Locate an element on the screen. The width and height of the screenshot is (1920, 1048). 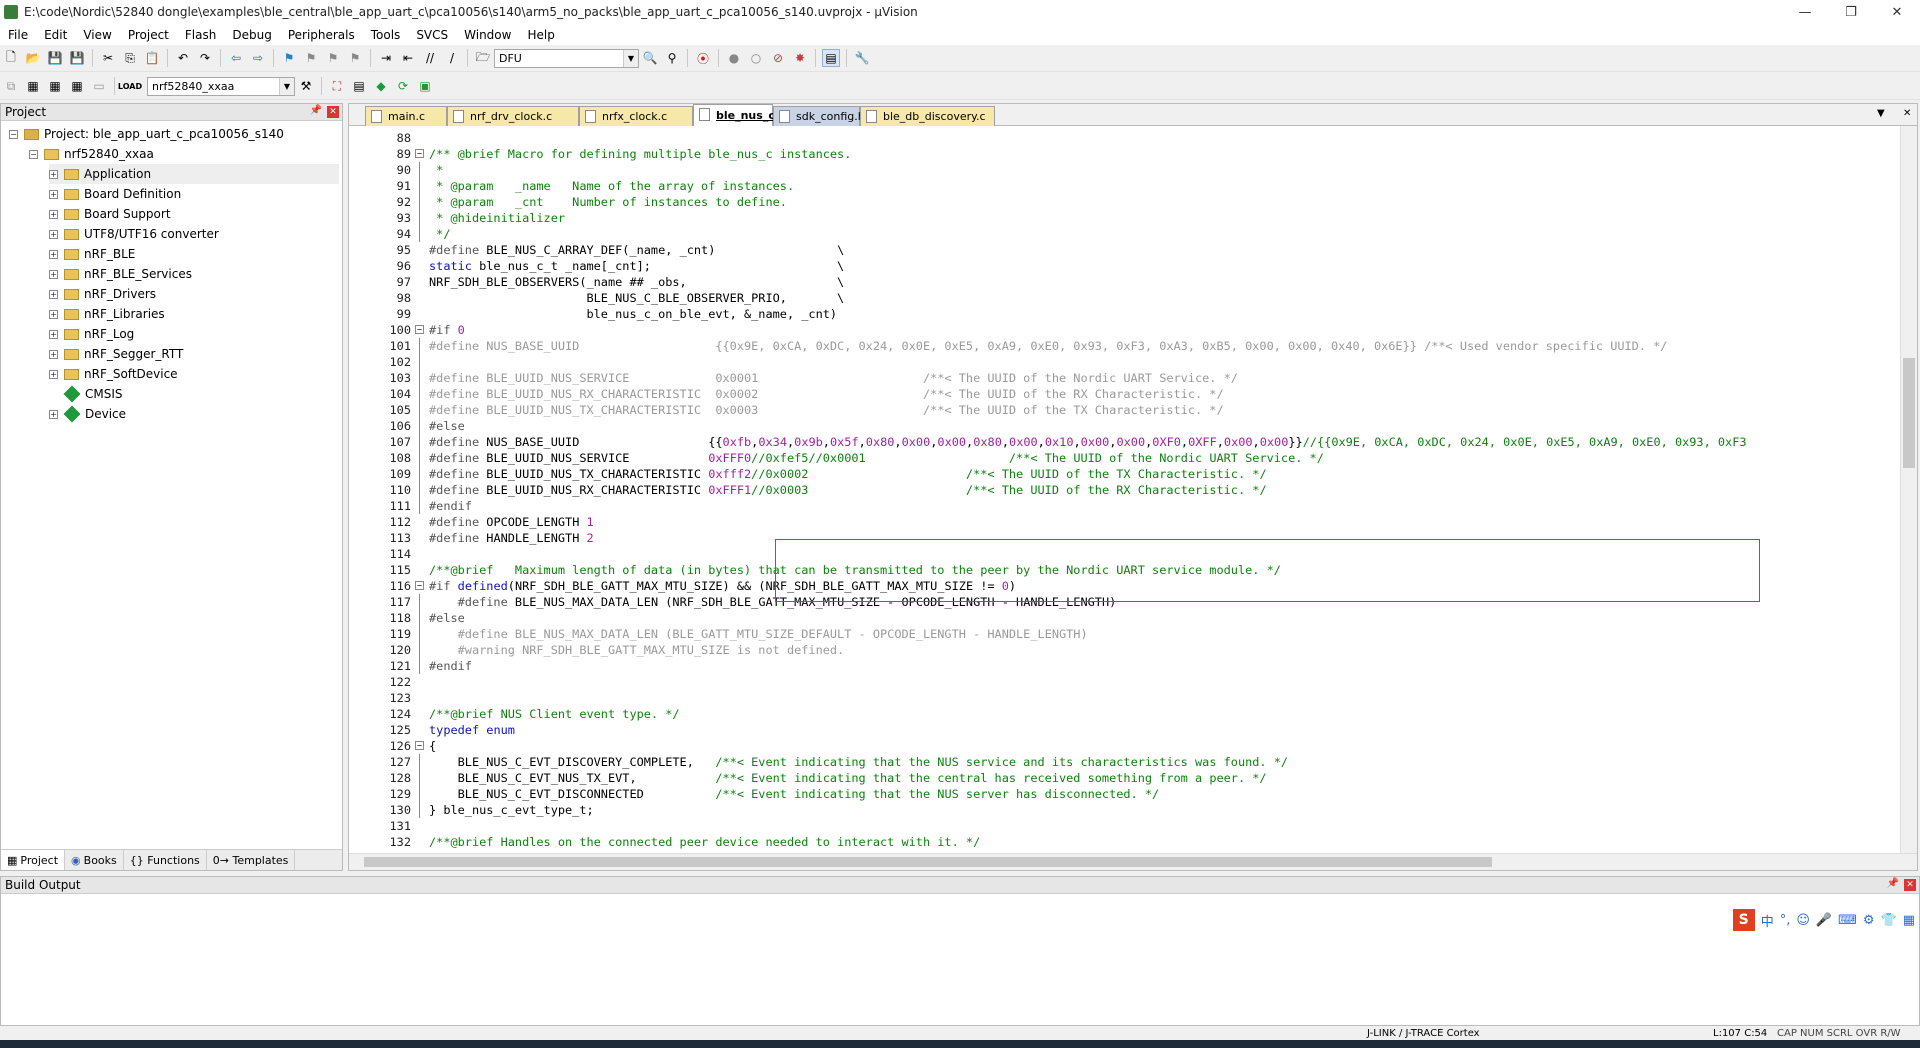
tree-group-nrf-log: + nRF_Log is located at coordinates (91, 334).